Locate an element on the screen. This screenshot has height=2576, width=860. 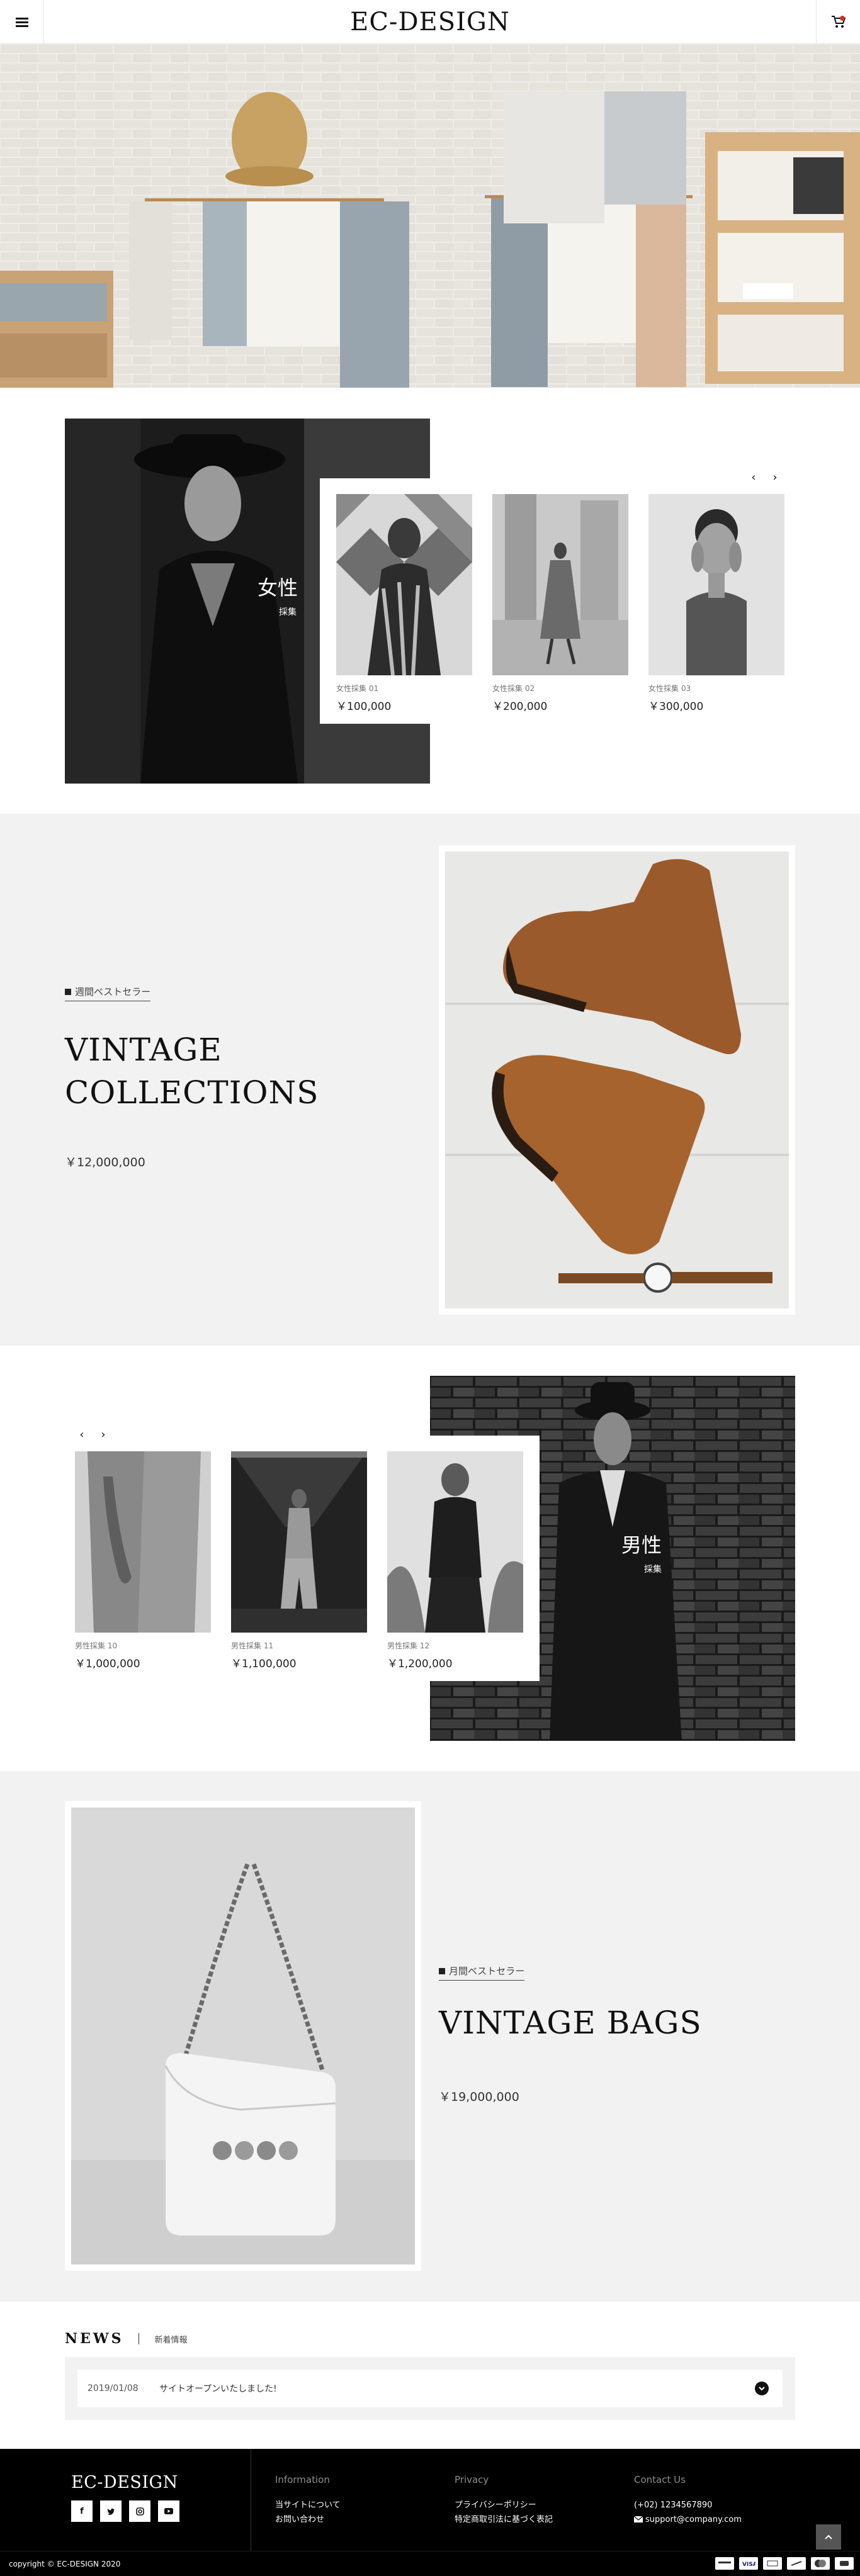
news-text: サイトオープンいたしました! is located at coordinates (218, 2389).